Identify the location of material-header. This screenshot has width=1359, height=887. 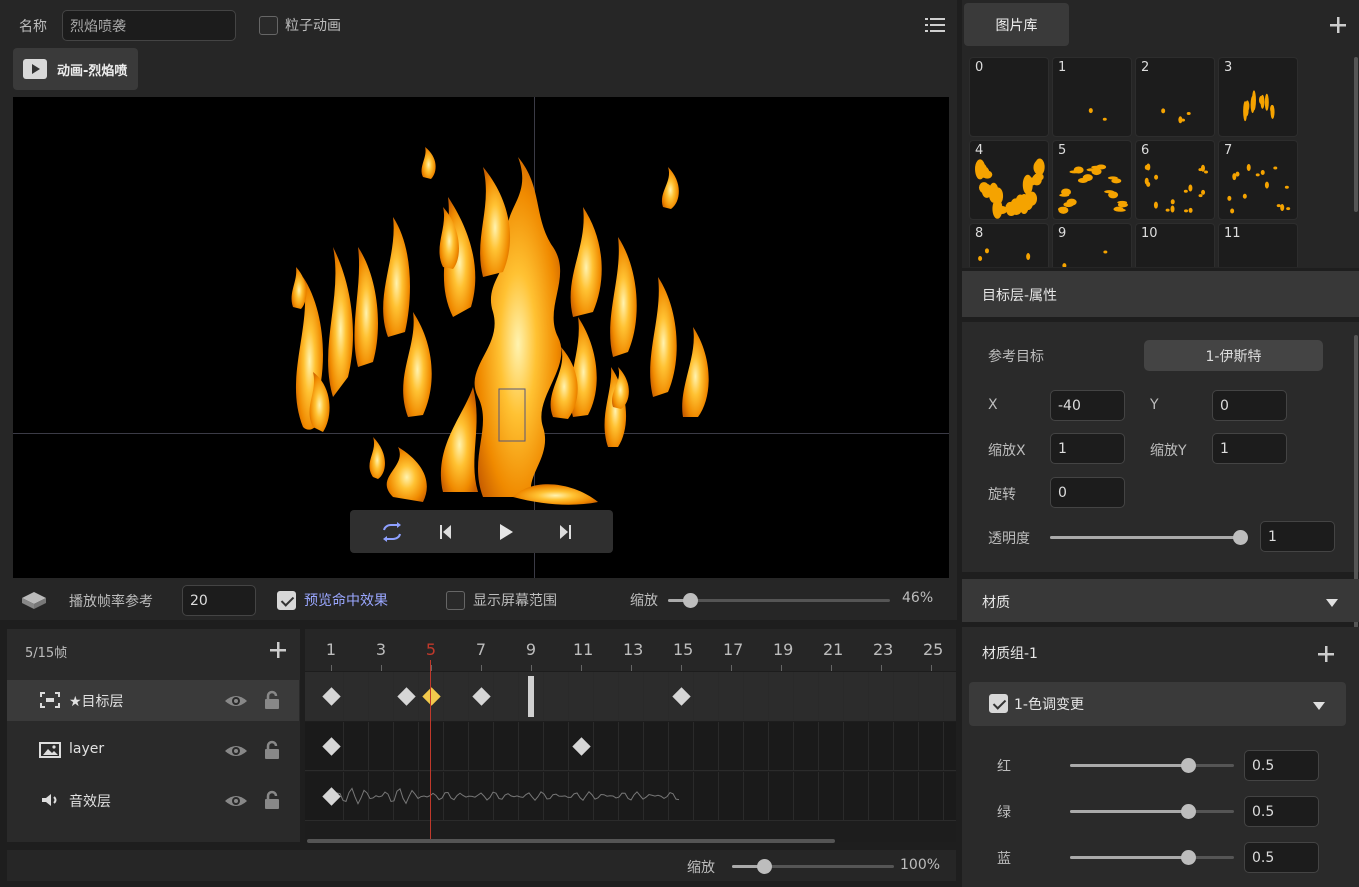
(1160, 600).